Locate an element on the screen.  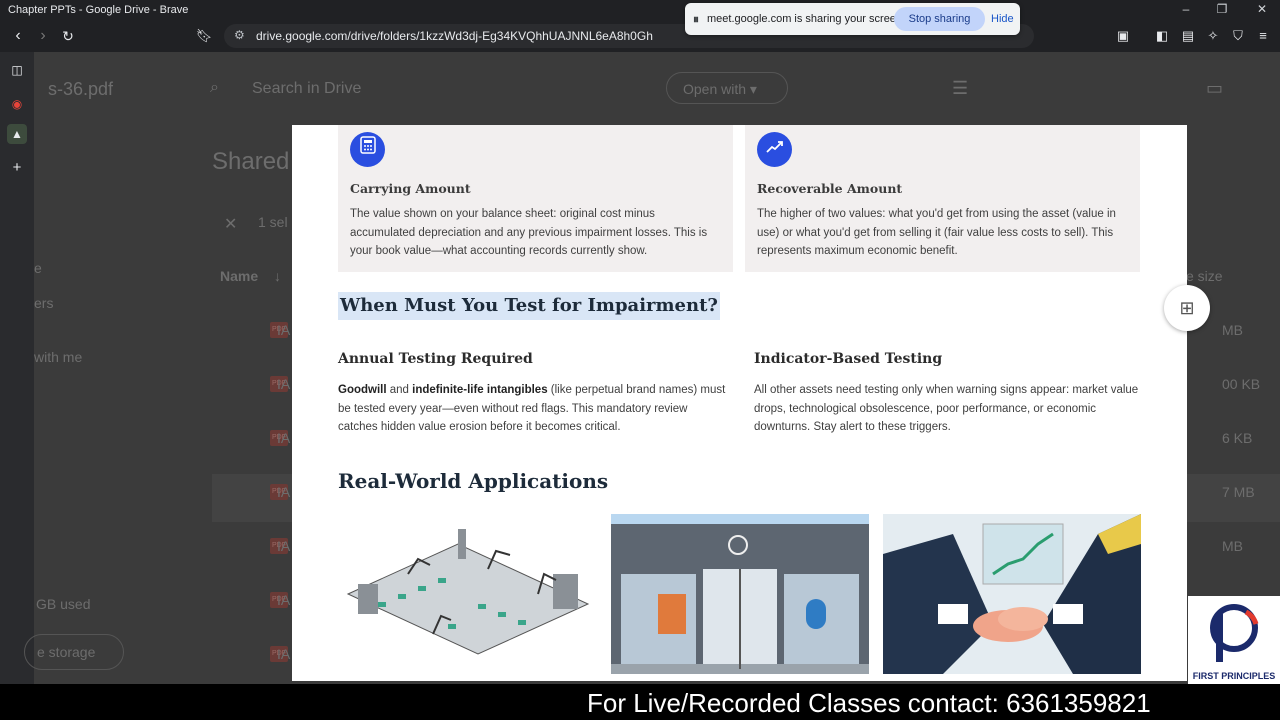
bold-term: Goodwill is located at coordinates (362, 390).